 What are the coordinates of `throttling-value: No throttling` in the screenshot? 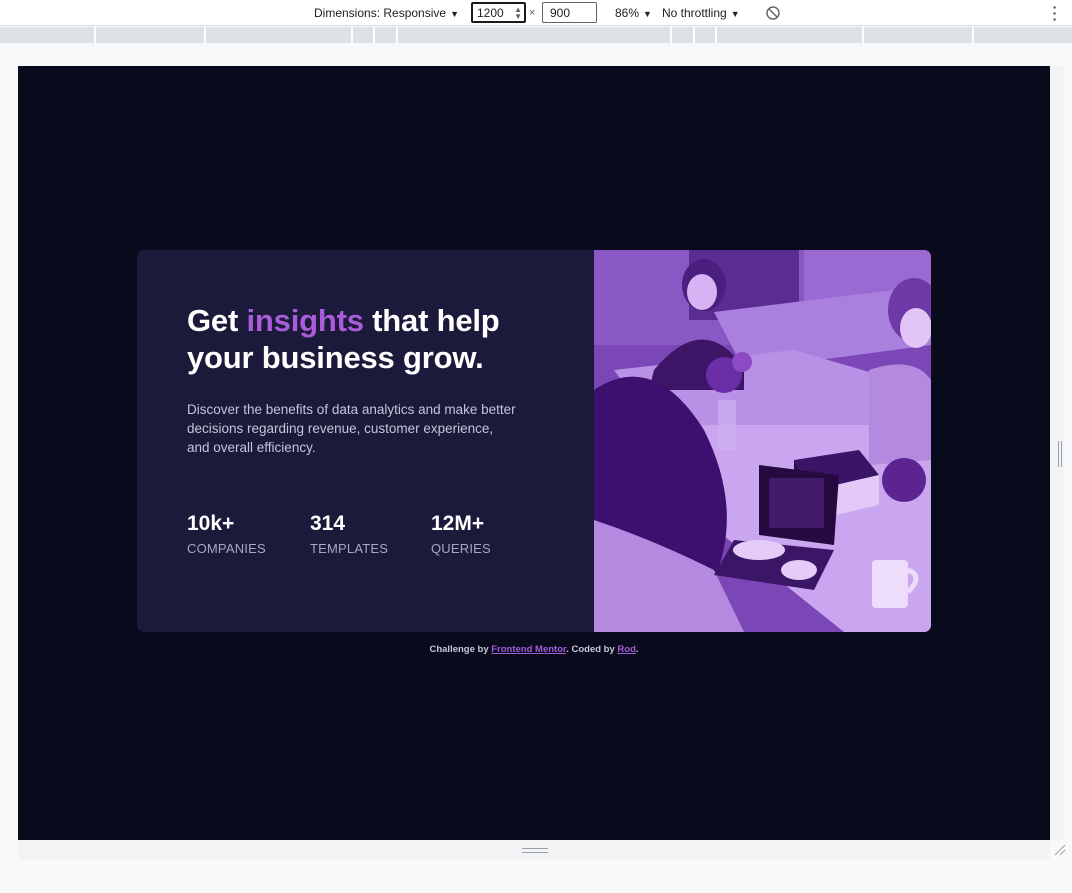 It's located at (694, 13).